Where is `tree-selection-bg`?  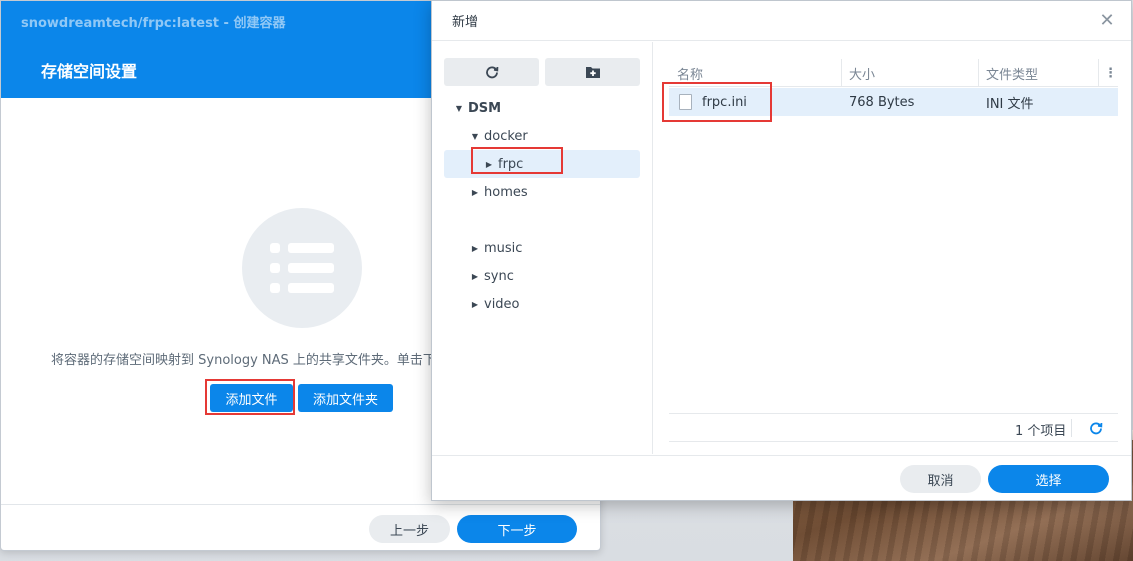
tree-selection-bg is located at coordinates (542, 164).